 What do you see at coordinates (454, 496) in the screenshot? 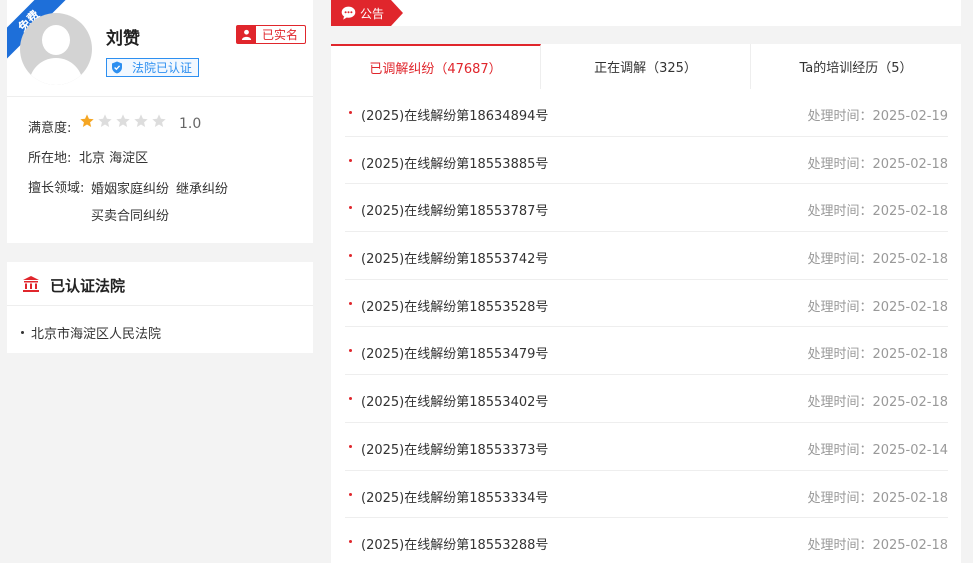
I see `case-title: (2025)在线解纷第18553334号` at bounding box center [454, 496].